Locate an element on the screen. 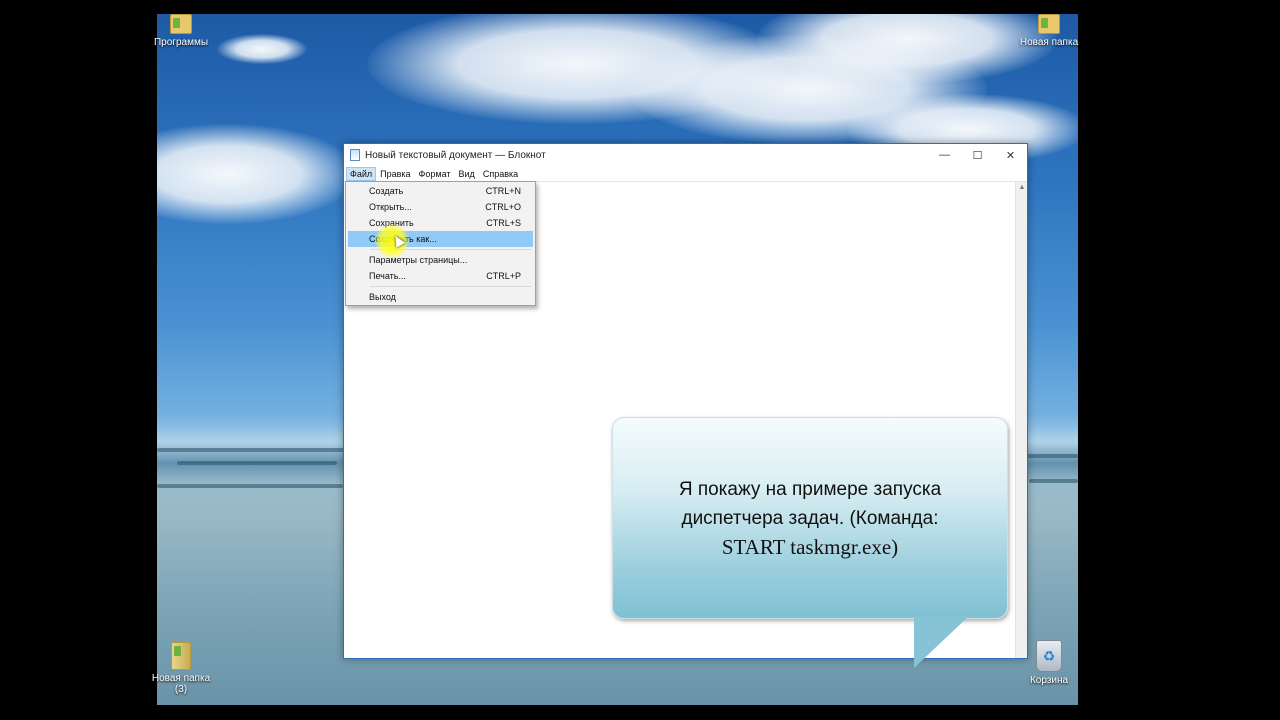 The image size is (1280, 720). callout-line-3: START taskmgr.exe) is located at coordinates (810, 546).